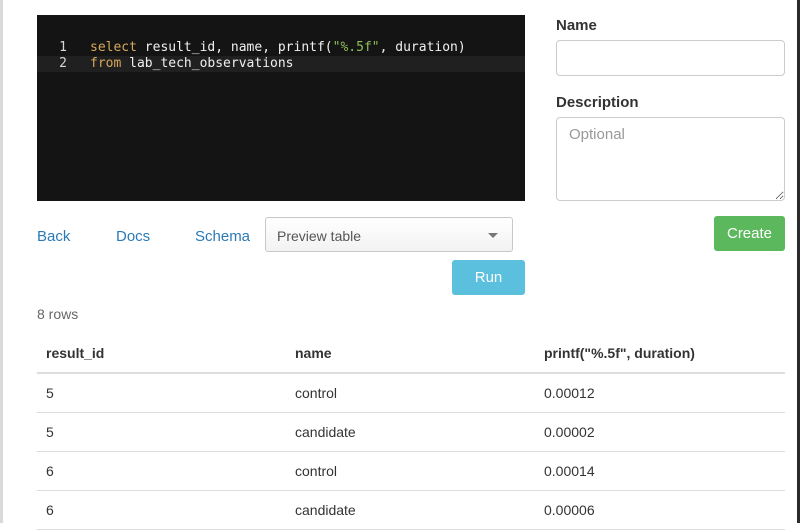 The width and height of the screenshot is (800, 530). What do you see at coordinates (749, 233) in the screenshot?
I see `create-button: Create` at bounding box center [749, 233].